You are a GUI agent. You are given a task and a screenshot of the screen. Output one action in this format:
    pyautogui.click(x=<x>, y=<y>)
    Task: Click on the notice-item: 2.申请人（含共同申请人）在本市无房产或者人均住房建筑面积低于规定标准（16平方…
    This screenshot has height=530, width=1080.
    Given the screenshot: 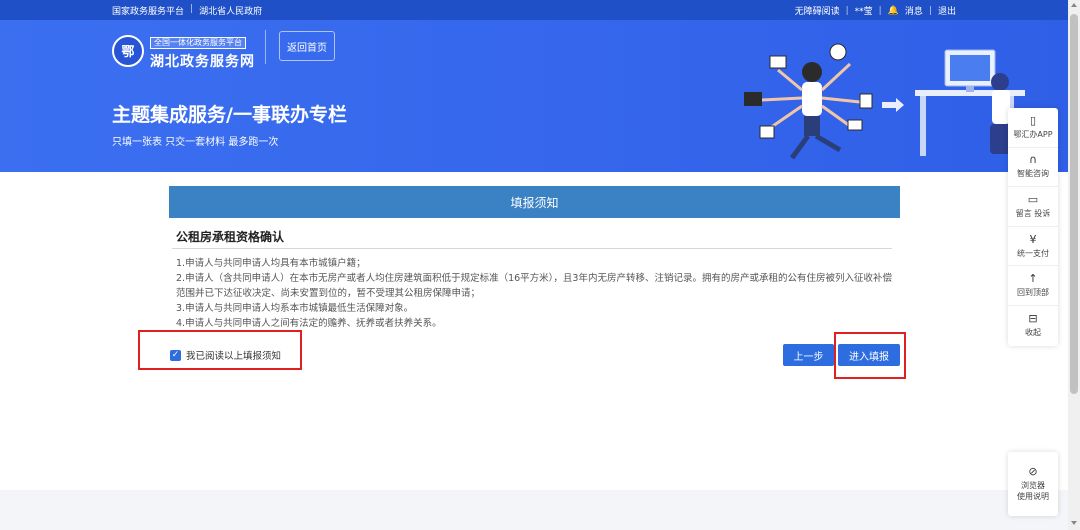 What is the action you would take?
    pyautogui.click(x=534, y=286)
    